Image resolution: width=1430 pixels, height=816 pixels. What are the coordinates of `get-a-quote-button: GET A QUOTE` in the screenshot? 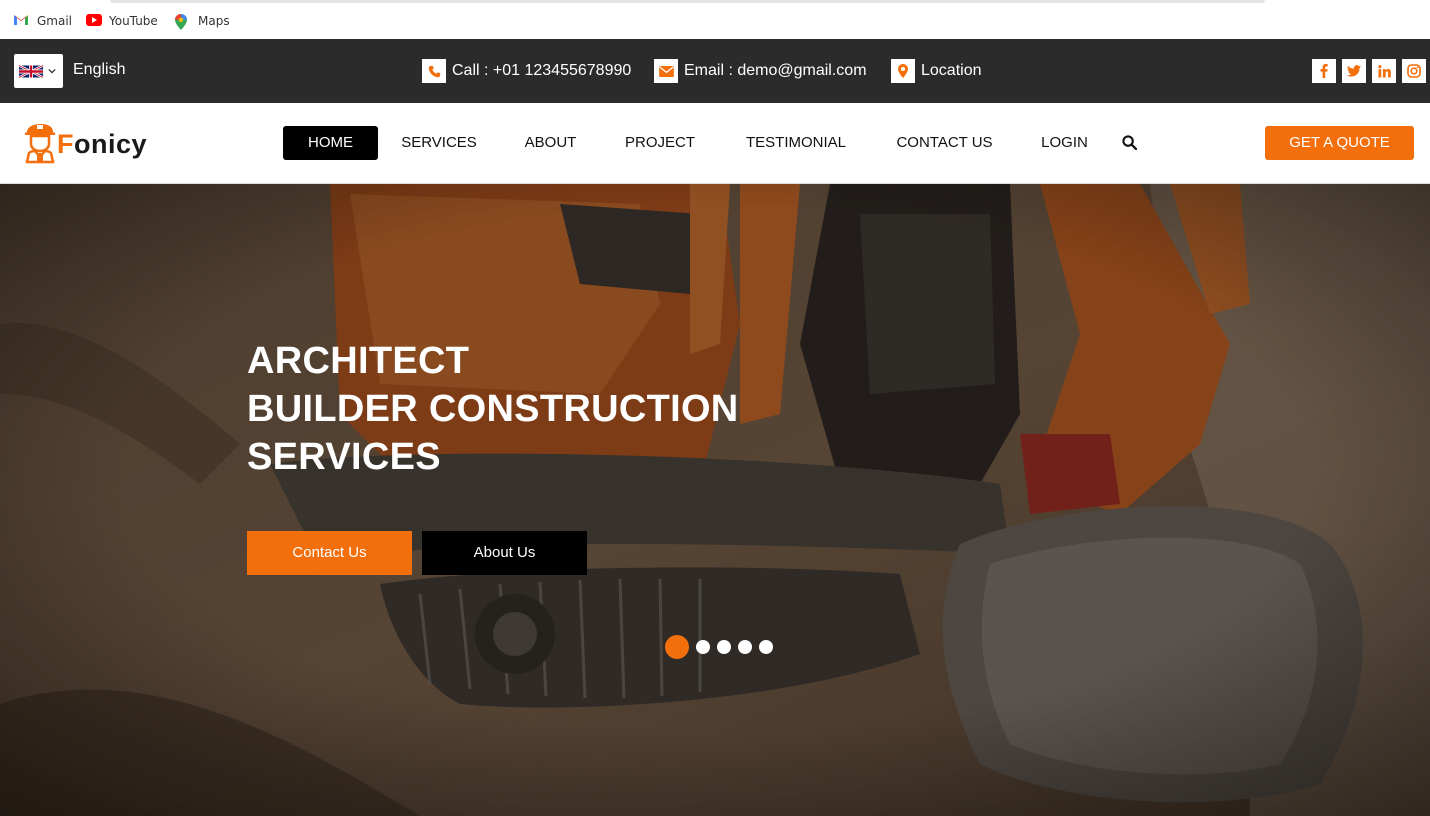 It's located at (1339, 143).